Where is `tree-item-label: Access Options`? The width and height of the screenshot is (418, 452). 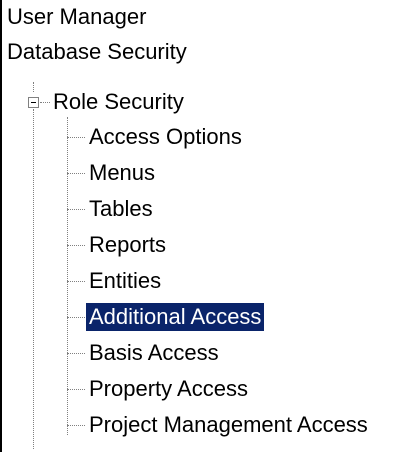 tree-item-label: Access Options is located at coordinates (165, 136).